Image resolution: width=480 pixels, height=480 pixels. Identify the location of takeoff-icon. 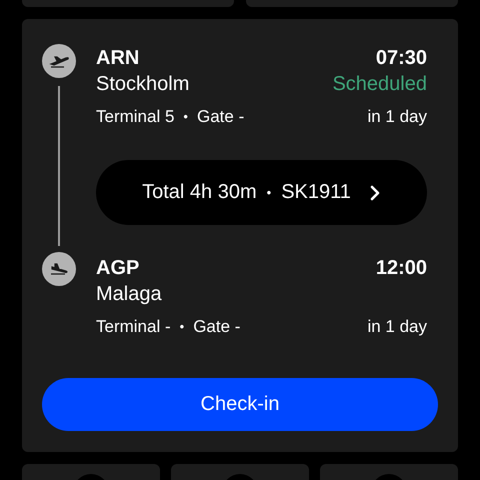
(59, 61).